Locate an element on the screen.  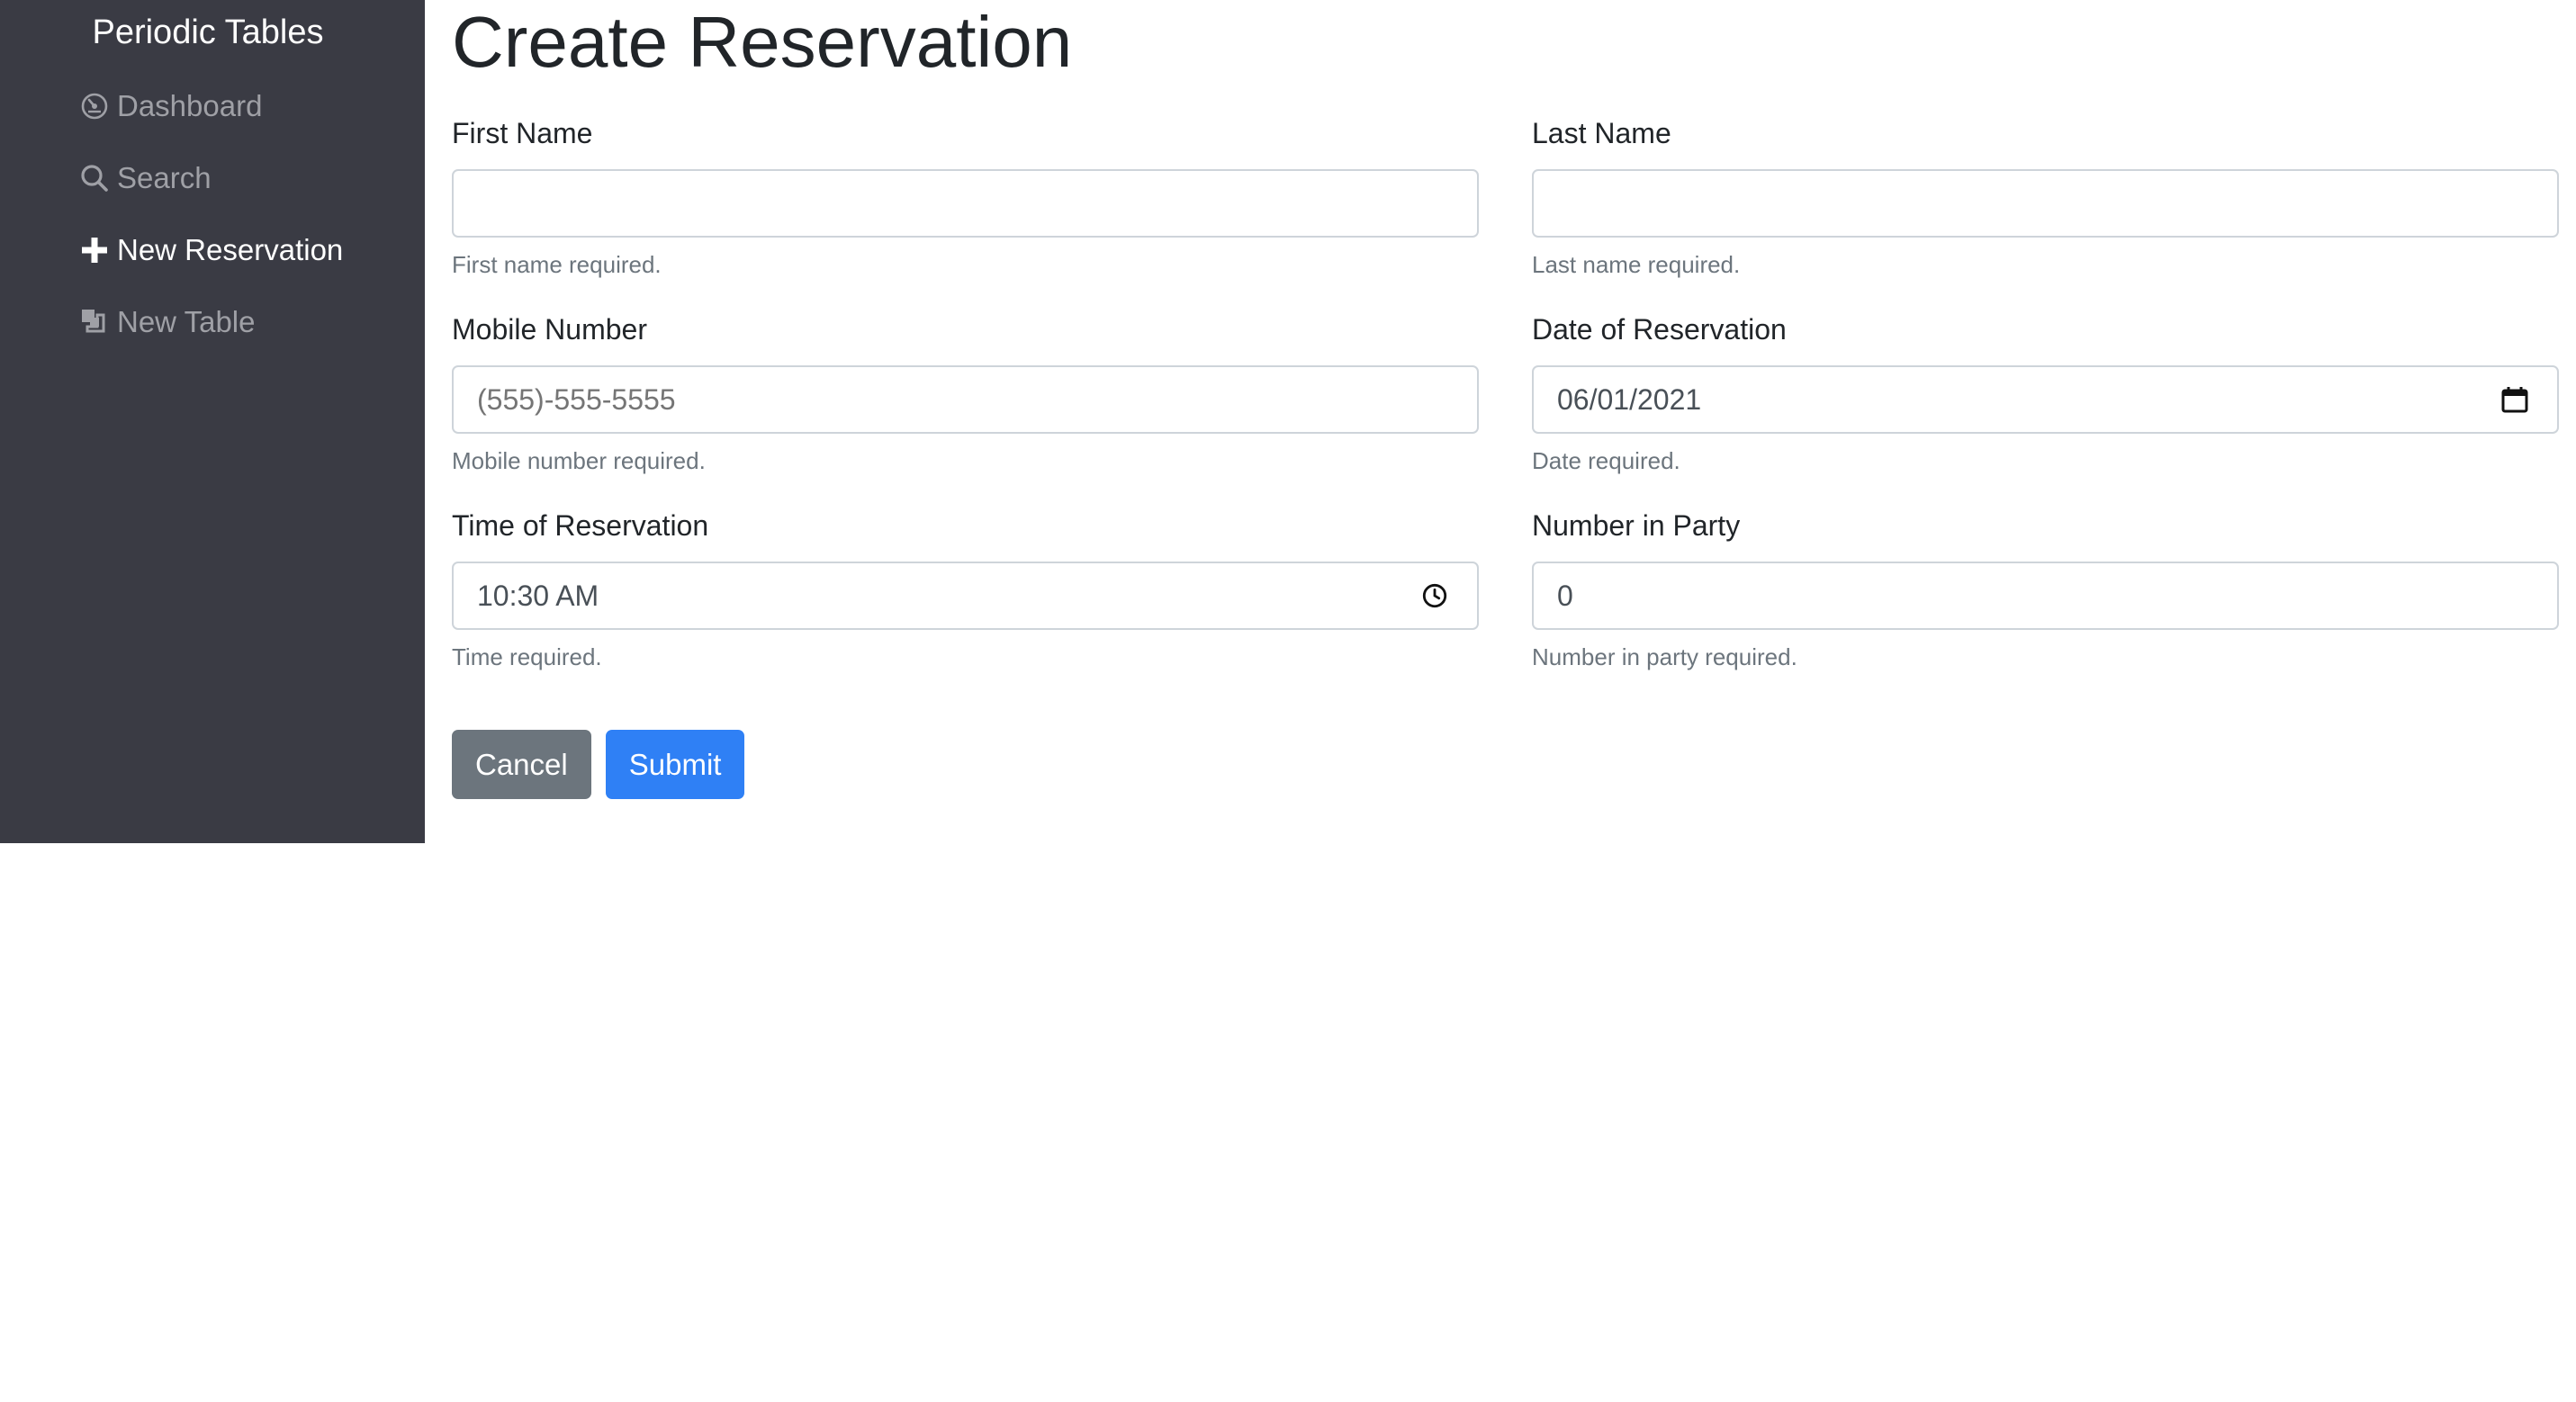
sidebar-item-new-table: New Table is located at coordinates (167, 322).